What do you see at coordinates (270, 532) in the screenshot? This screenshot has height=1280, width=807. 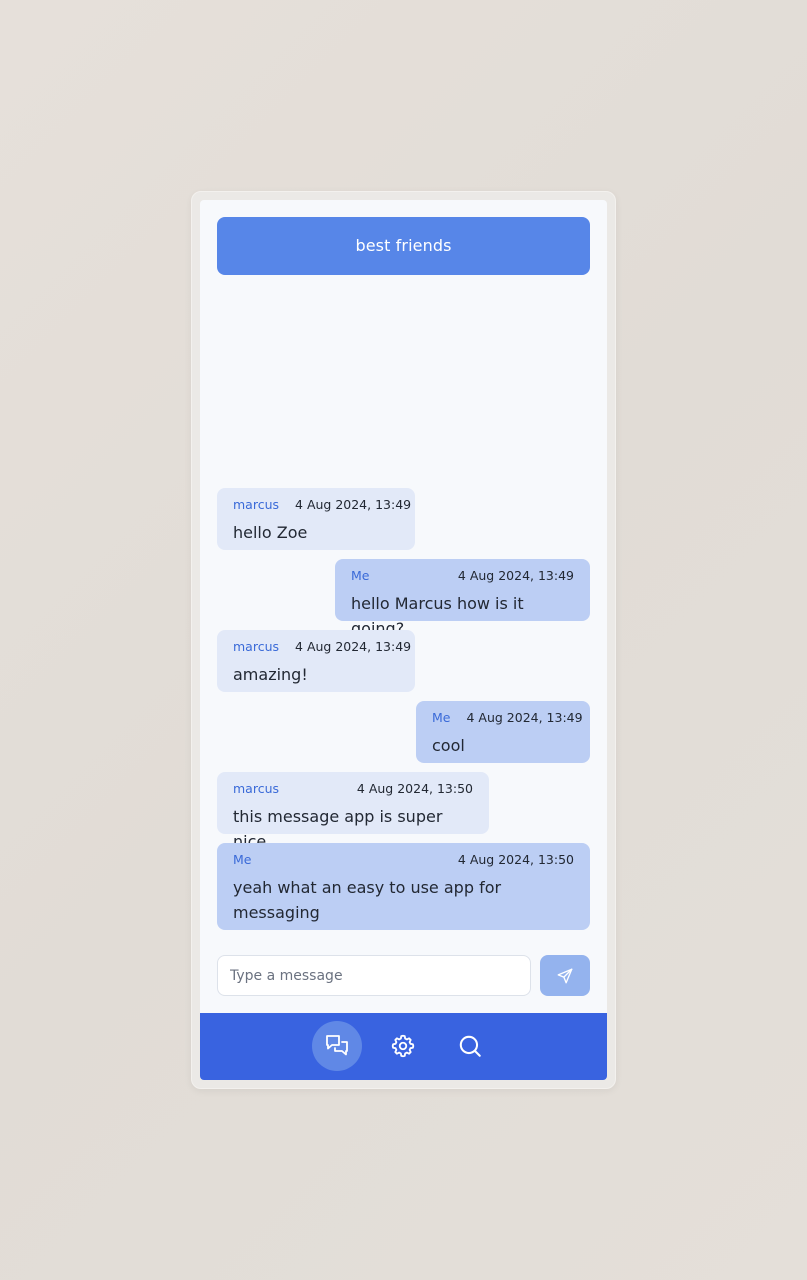 I see `message-text: hello Zoe` at bounding box center [270, 532].